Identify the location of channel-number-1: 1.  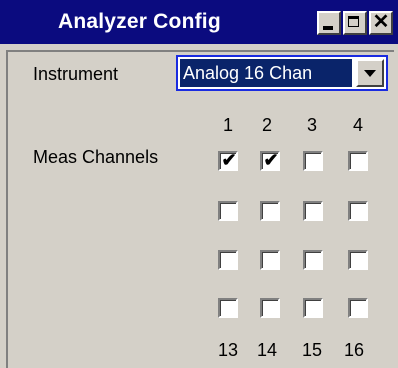
(227, 125).